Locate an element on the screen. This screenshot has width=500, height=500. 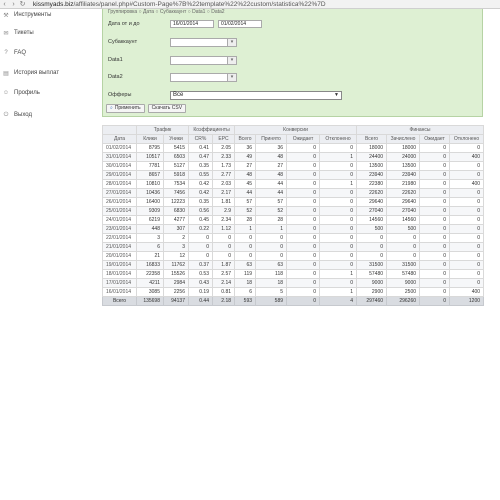
table-cell: 0.37 is located at coordinates (200, 265).